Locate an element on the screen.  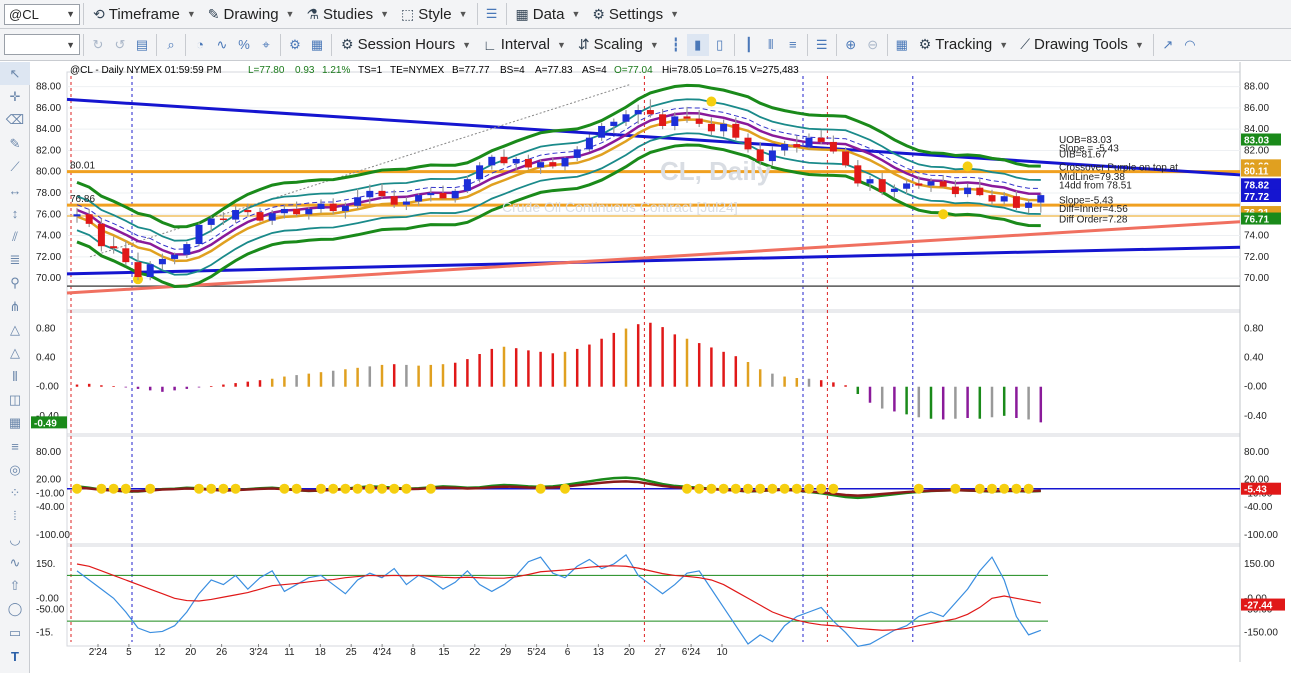
hollow-candle-icon: ▯ is located at coordinates (720, 45).